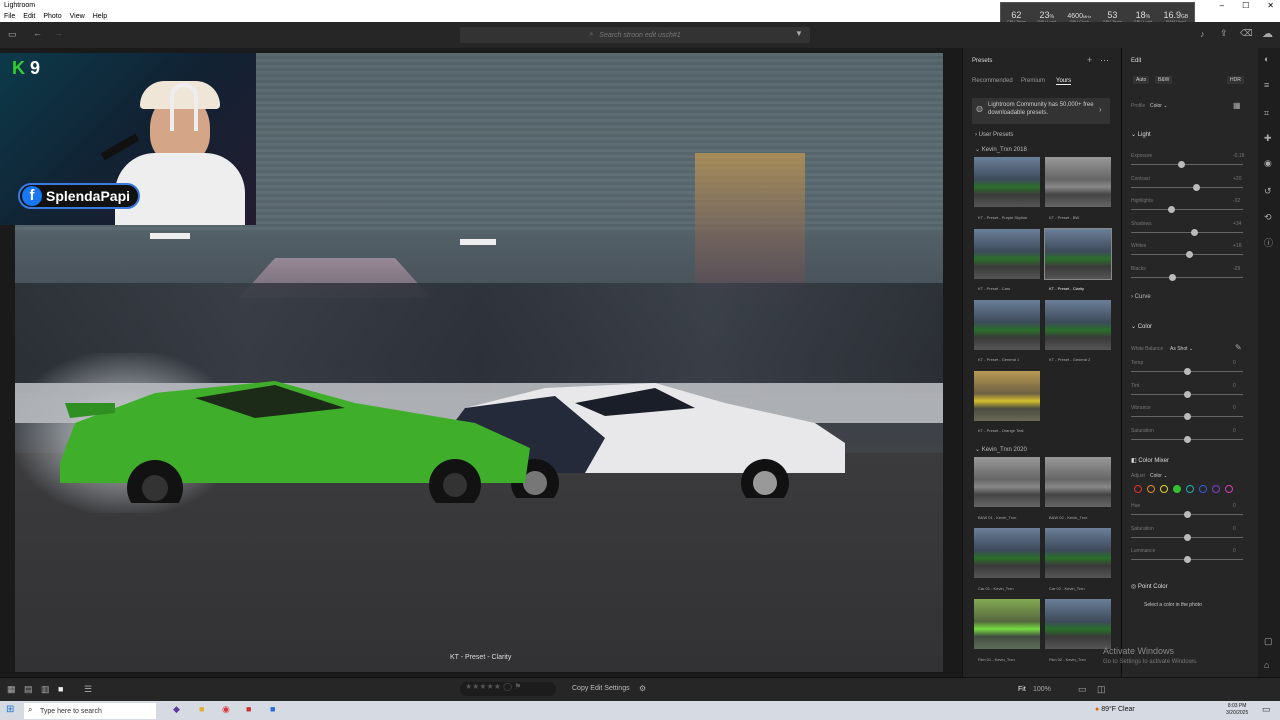  Describe the element at coordinates (1224, 33) in the screenshot. I see `share-icon: ⇪` at that location.